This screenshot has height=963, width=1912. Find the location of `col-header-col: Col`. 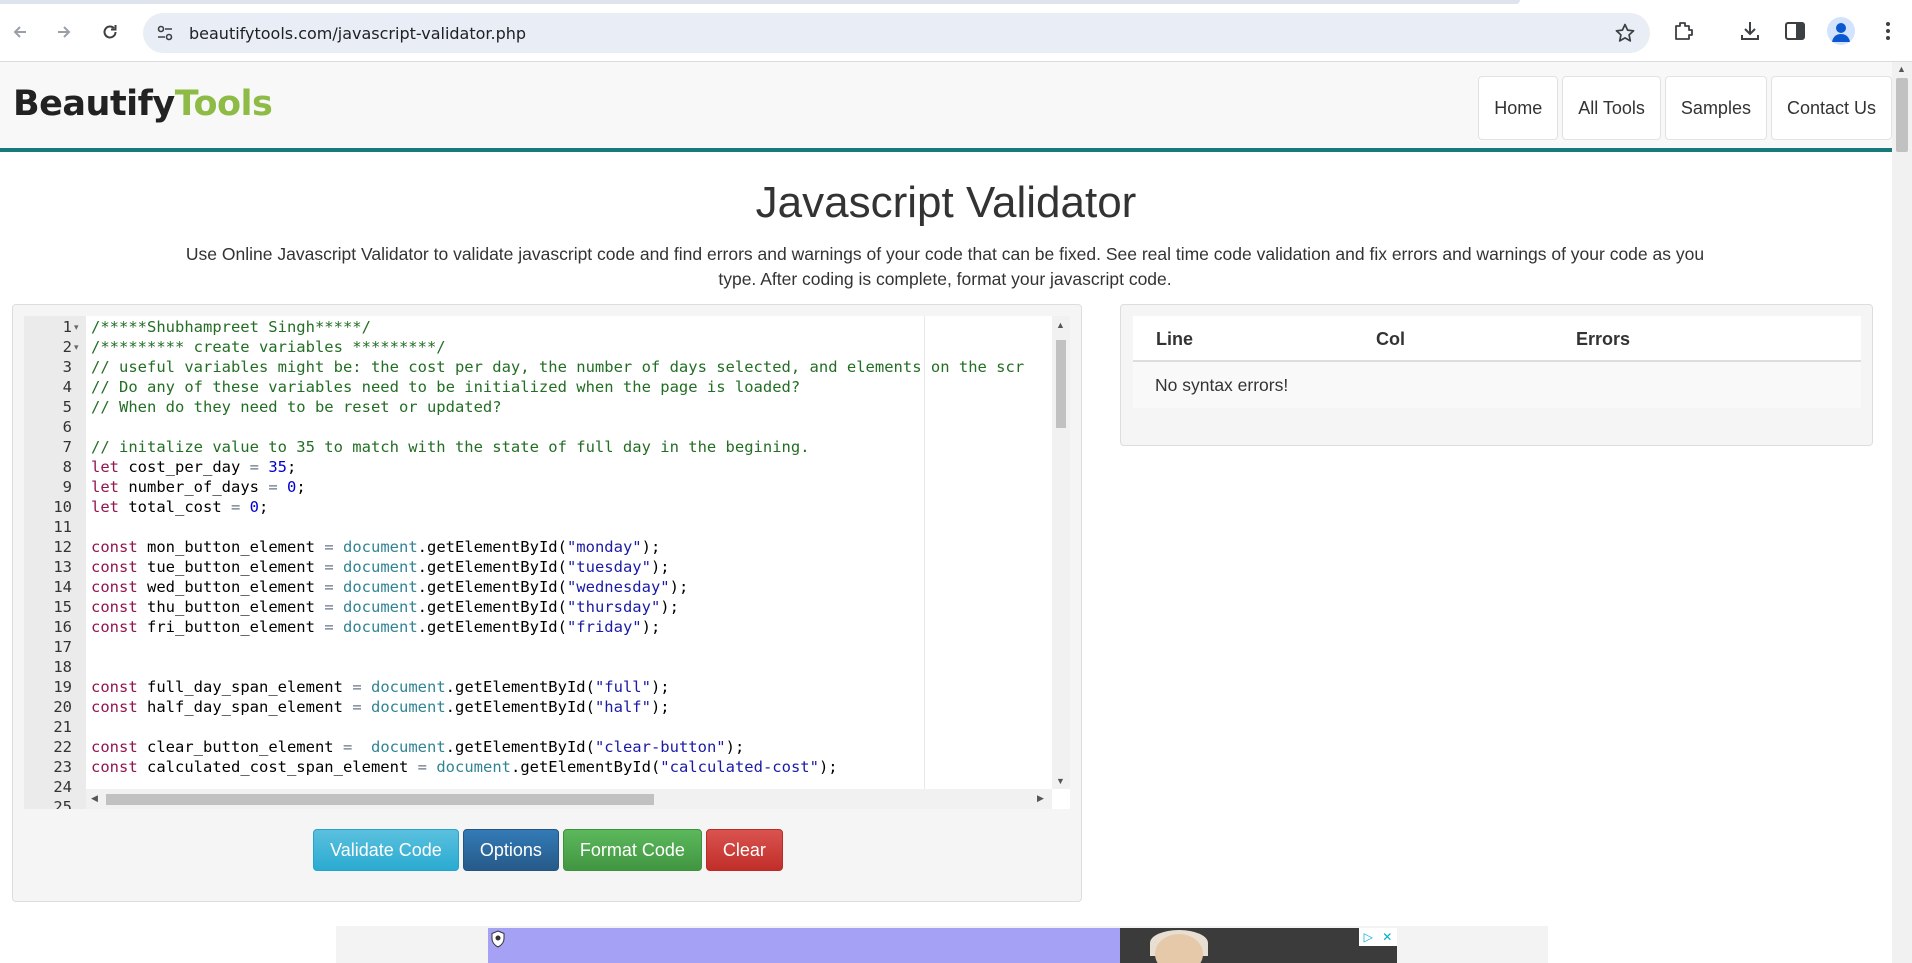

col-header-col: Col is located at coordinates (1390, 339).